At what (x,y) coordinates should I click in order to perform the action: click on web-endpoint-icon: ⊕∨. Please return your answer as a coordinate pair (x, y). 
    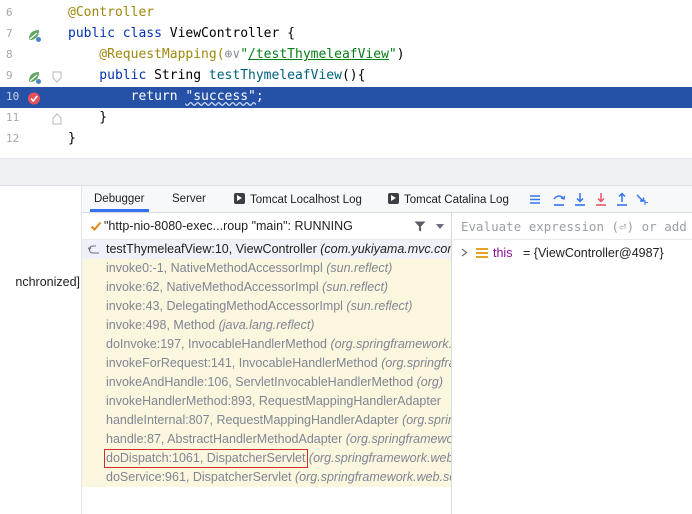
    Looking at the image, I should click on (232, 54).